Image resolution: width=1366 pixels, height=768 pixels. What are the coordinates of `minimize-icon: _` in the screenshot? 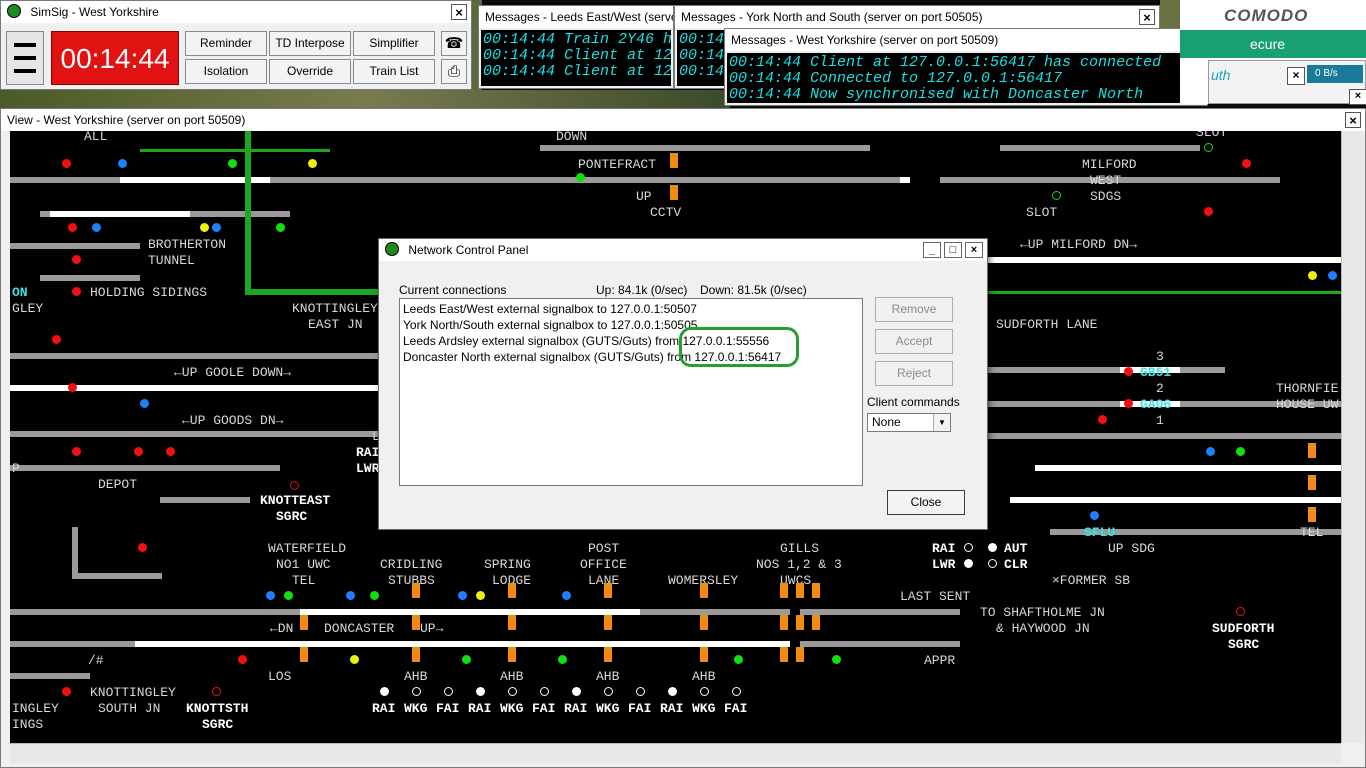 It's located at (932, 250).